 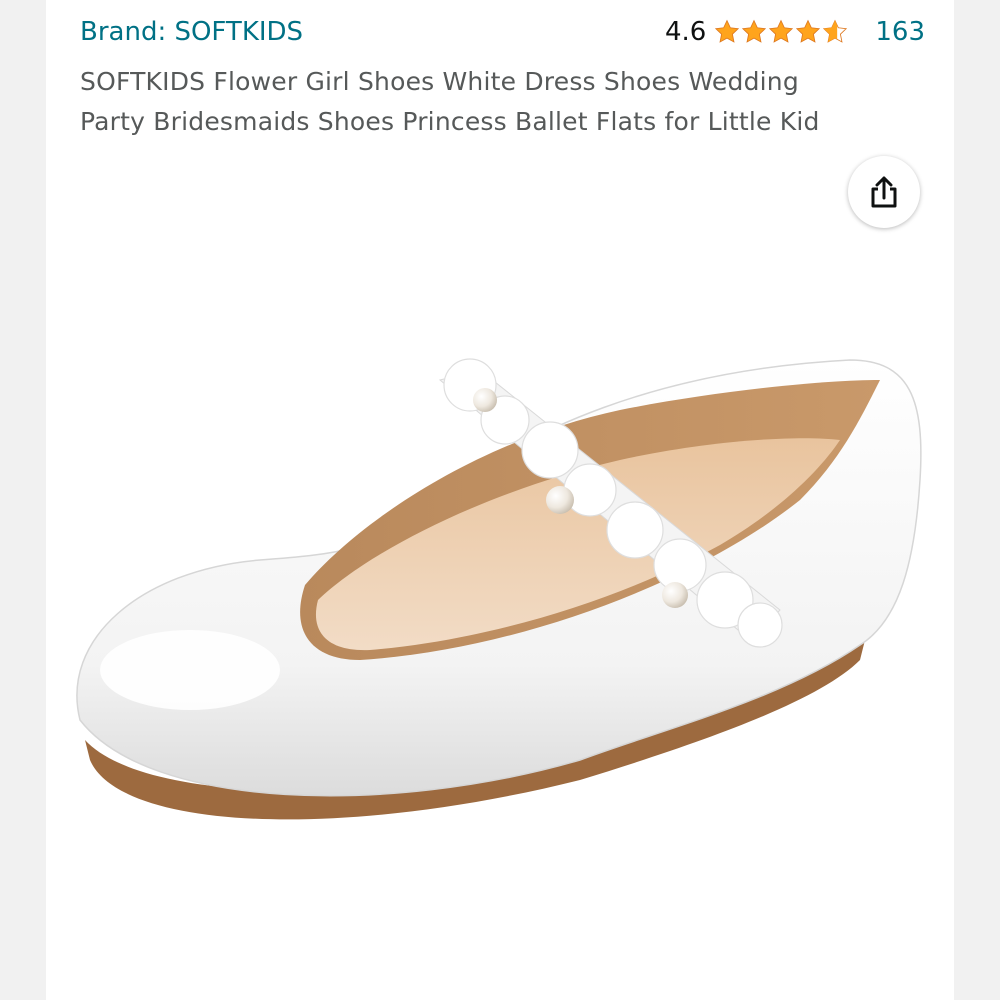 What do you see at coordinates (686, 32) in the screenshot?
I see `rating-value: 4.6` at bounding box center [686, 32].